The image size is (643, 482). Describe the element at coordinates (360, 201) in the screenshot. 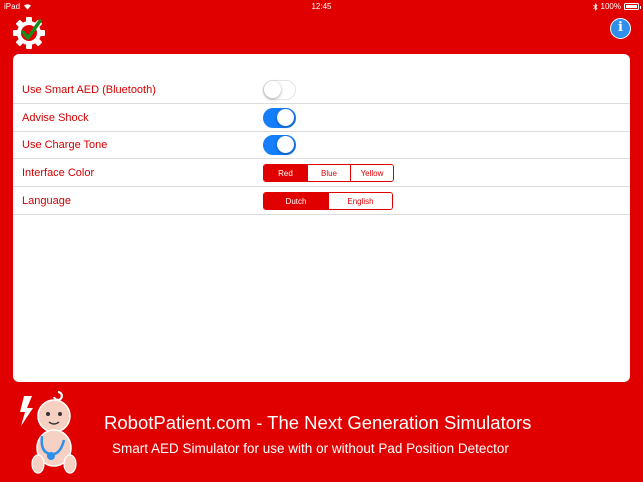

I see `language-option-english: English` at that location.